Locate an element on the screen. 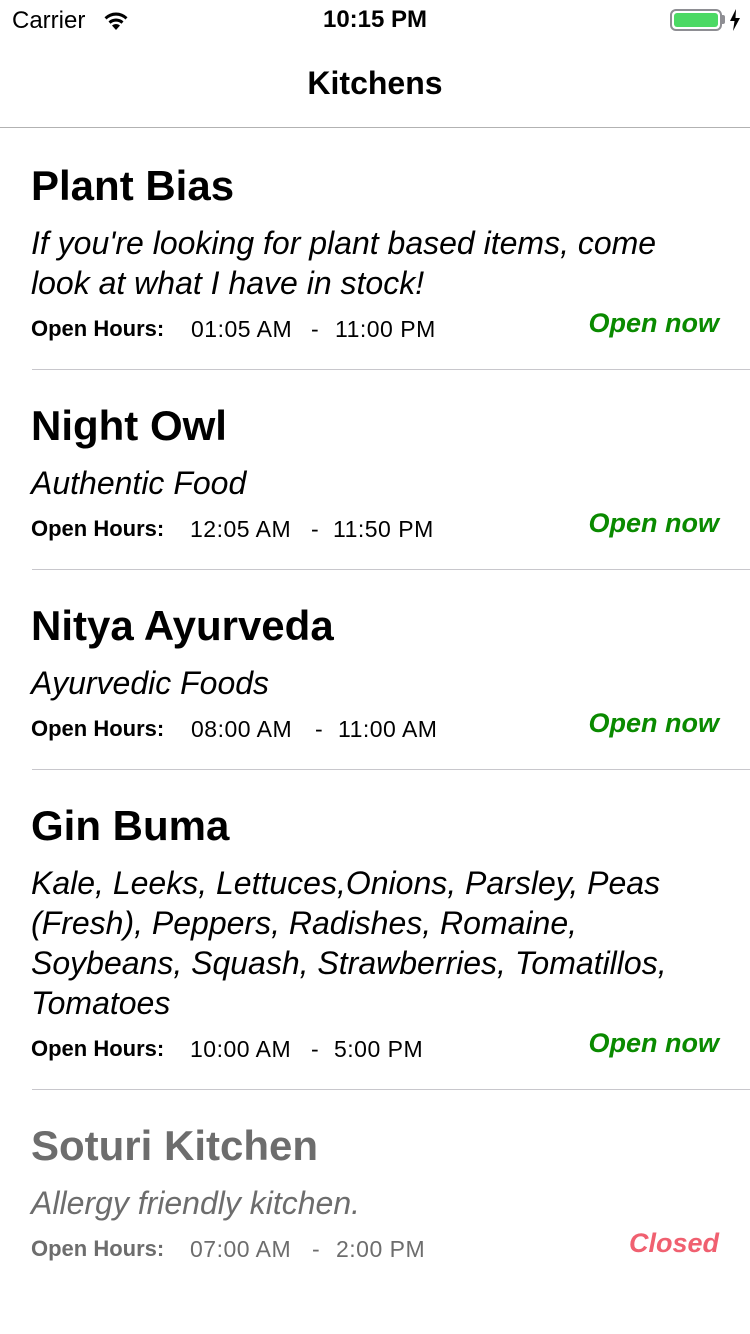 The width and height of the screenshot is (750, 1334). open-time: 12:05 AM is located at coordinates (241, 529).